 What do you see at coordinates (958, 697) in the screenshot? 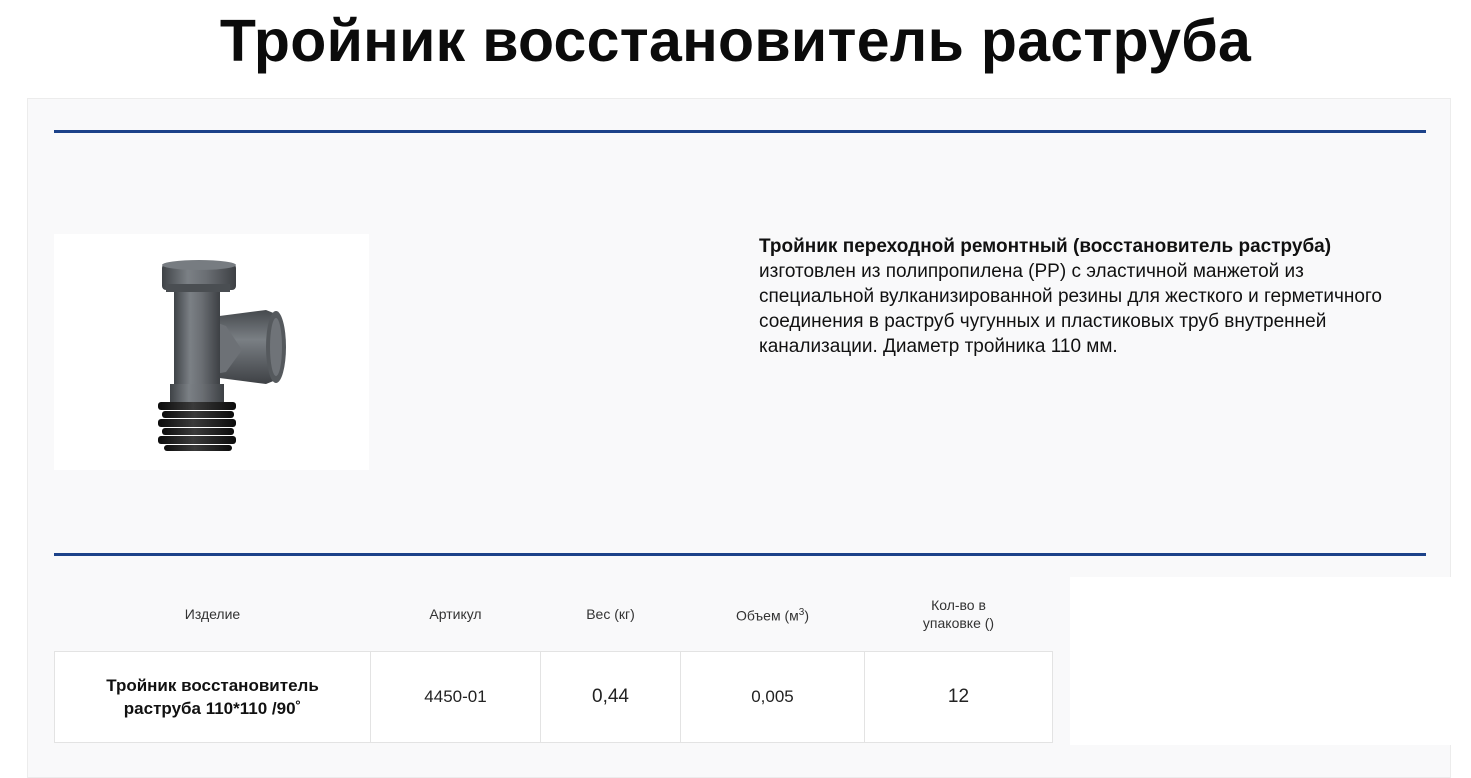
I see `cell-qty: 12` at bounding box center [958, 697].